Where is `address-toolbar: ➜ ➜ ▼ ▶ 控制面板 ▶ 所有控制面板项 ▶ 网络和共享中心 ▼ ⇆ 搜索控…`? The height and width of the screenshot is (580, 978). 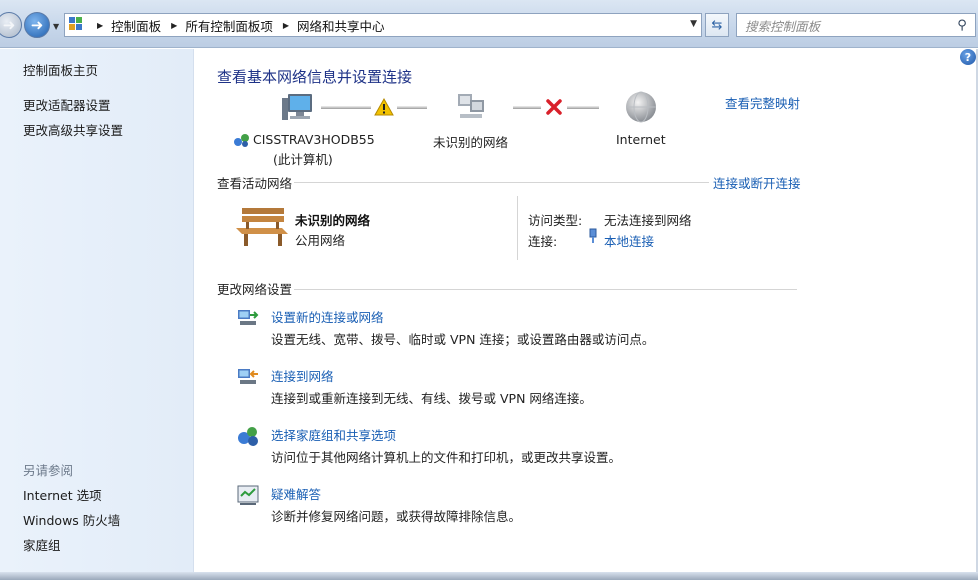 address-toolbar: ➜ ➜ ▼ ▶ 控制面板 ▶ 所有控制面板项 ▶ 网络和共享中心 ▼ ⇆ 搜索控… is located at coordinates (489, 24).